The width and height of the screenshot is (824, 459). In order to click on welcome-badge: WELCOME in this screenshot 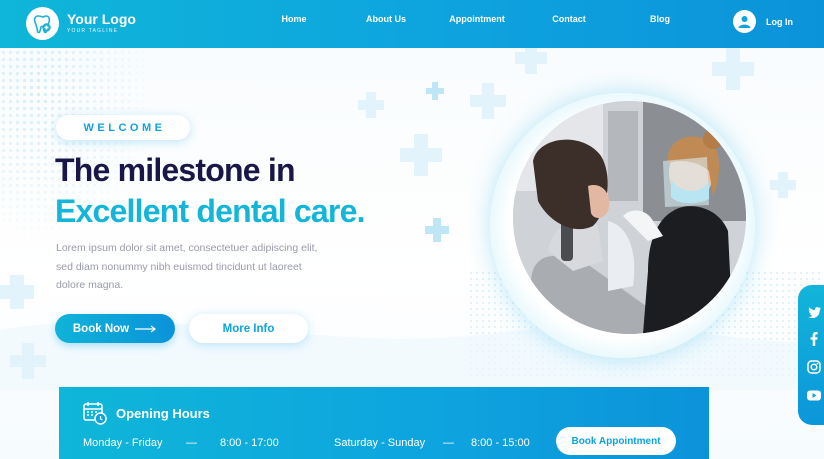, I will do `click(123, 127)`.